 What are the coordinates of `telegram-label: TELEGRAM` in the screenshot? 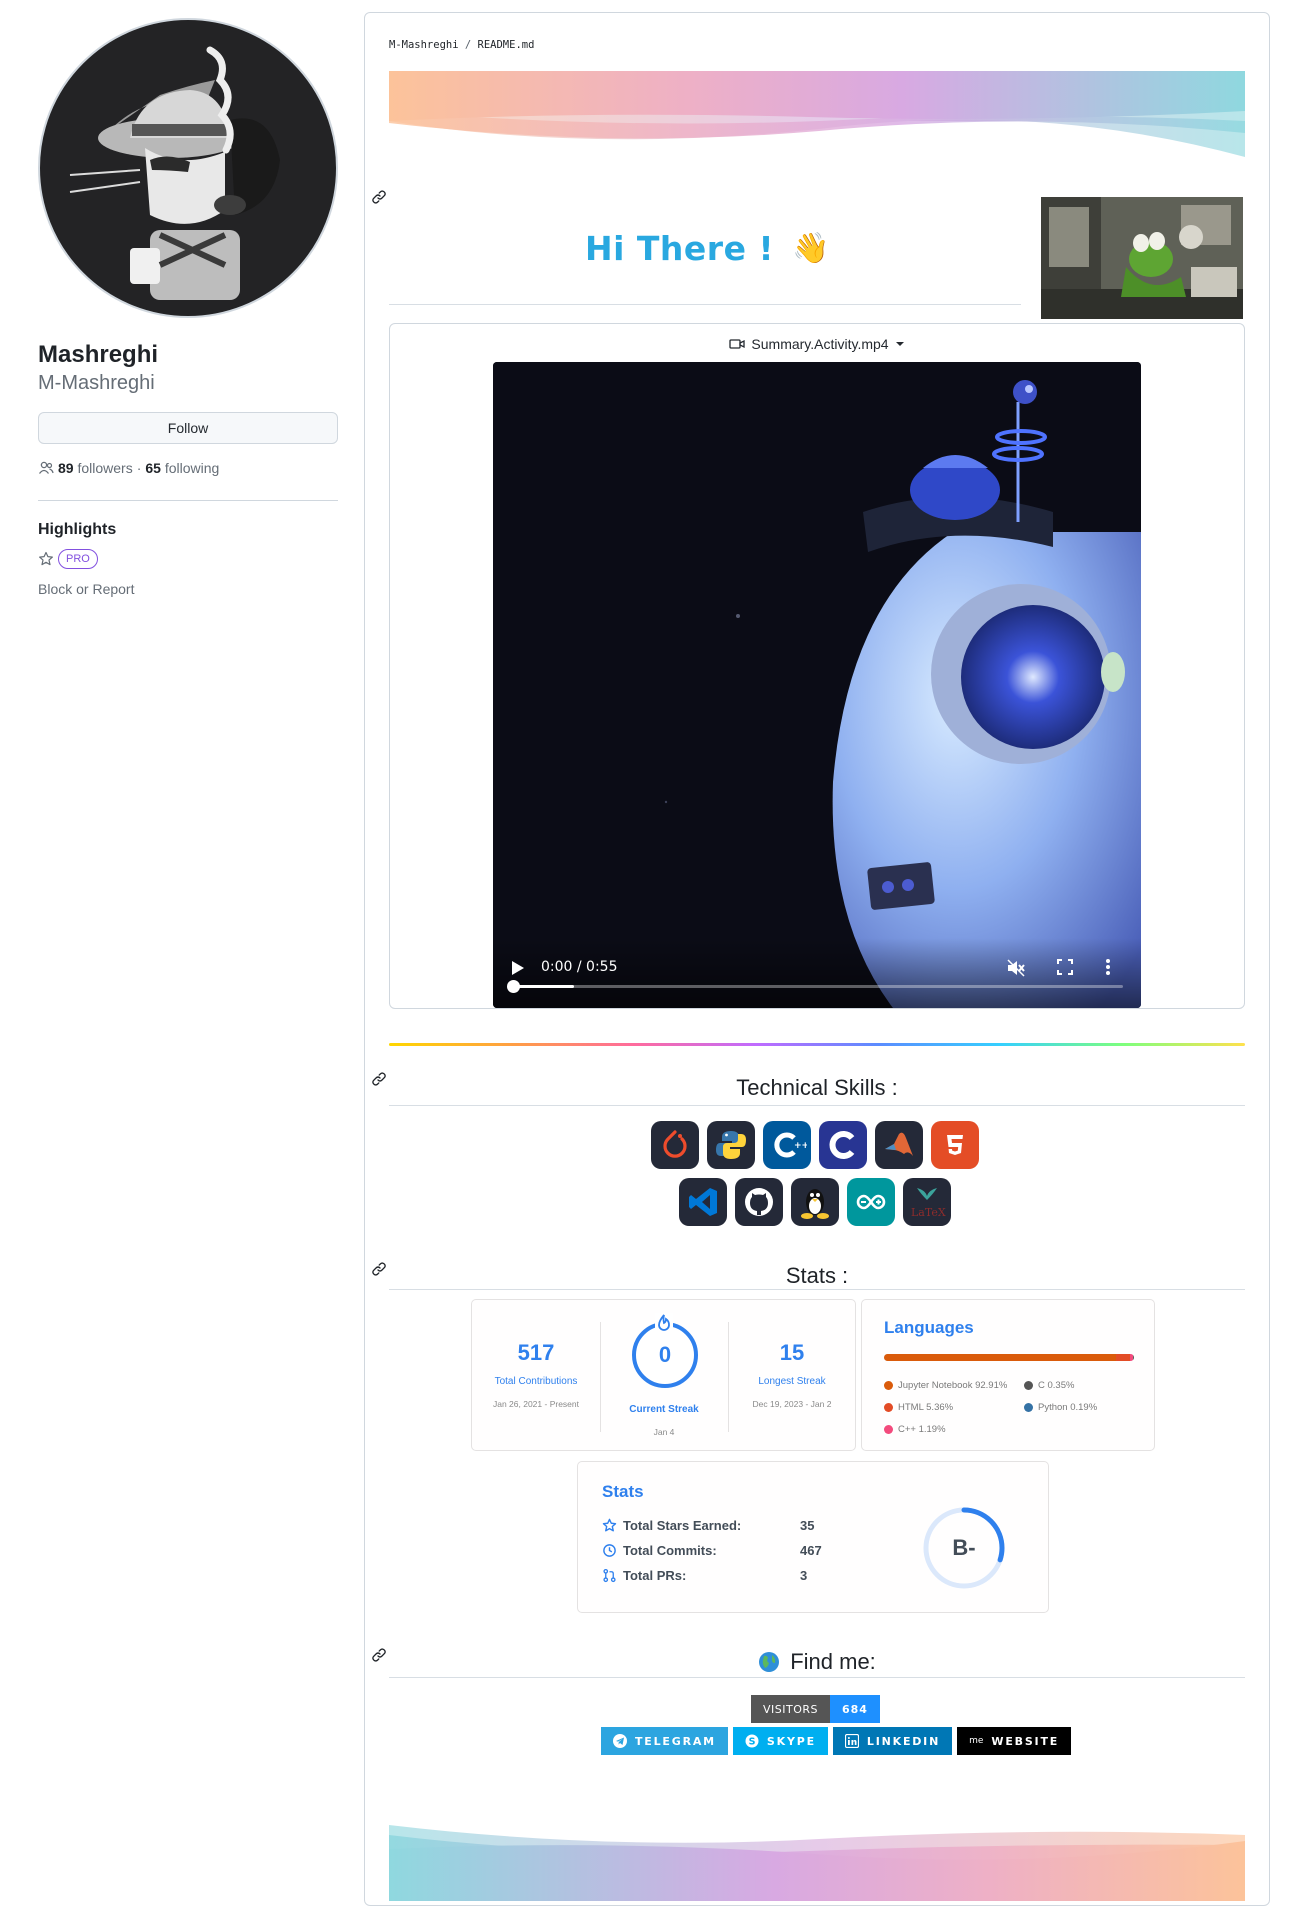 It's located at (675, 1741).